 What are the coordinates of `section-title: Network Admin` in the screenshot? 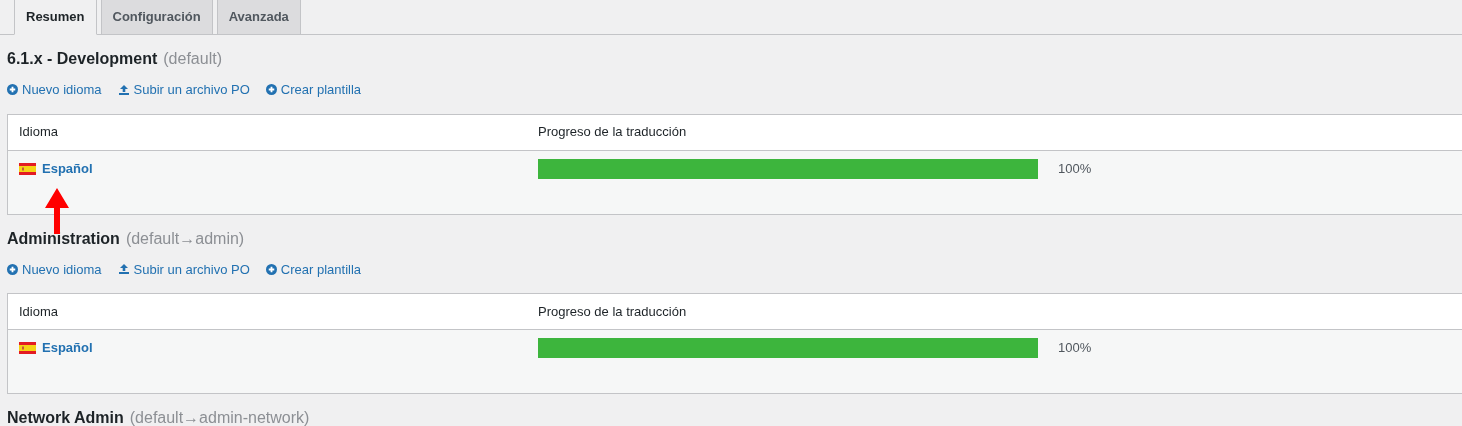 It's located at (65, 417).